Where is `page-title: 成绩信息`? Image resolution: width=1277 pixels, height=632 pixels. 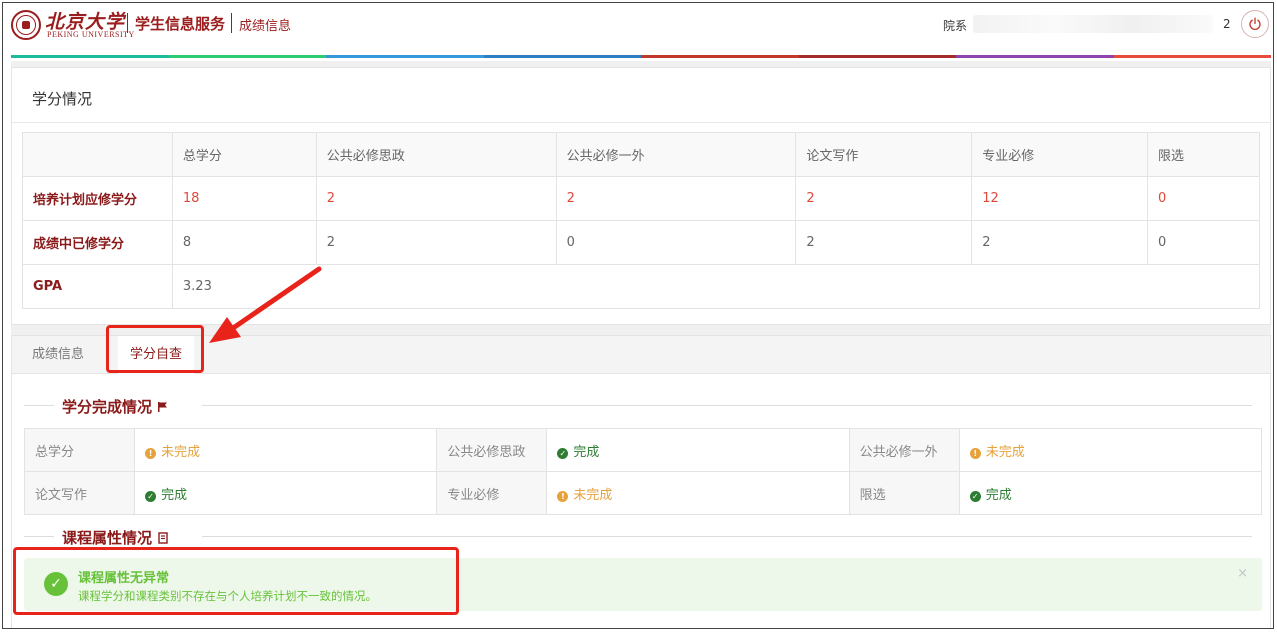 page-title: 成绩信息 is located at coordinates (265, 26).